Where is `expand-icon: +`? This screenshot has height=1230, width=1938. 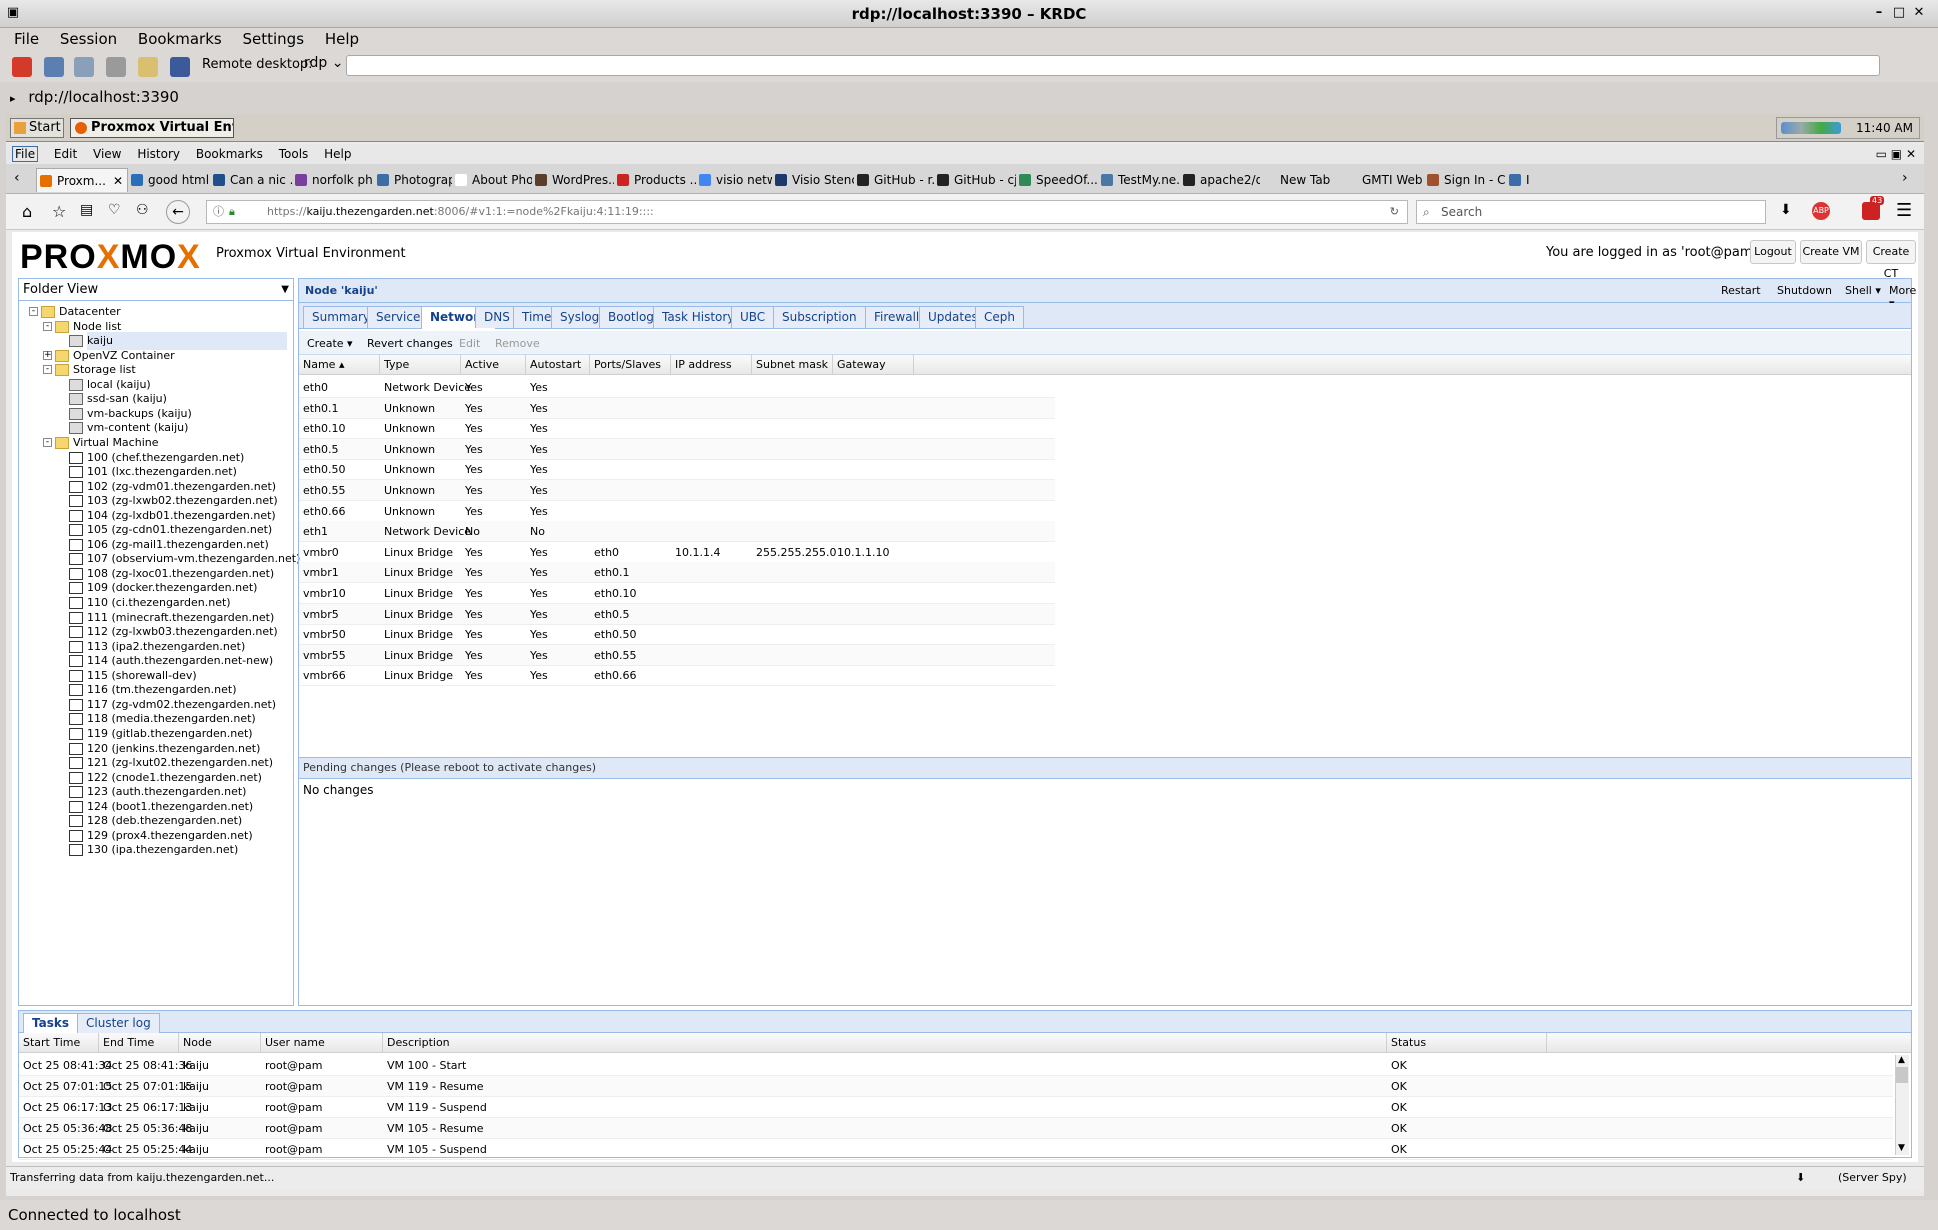
expand-icon: + is located at coordinates (47, 355).